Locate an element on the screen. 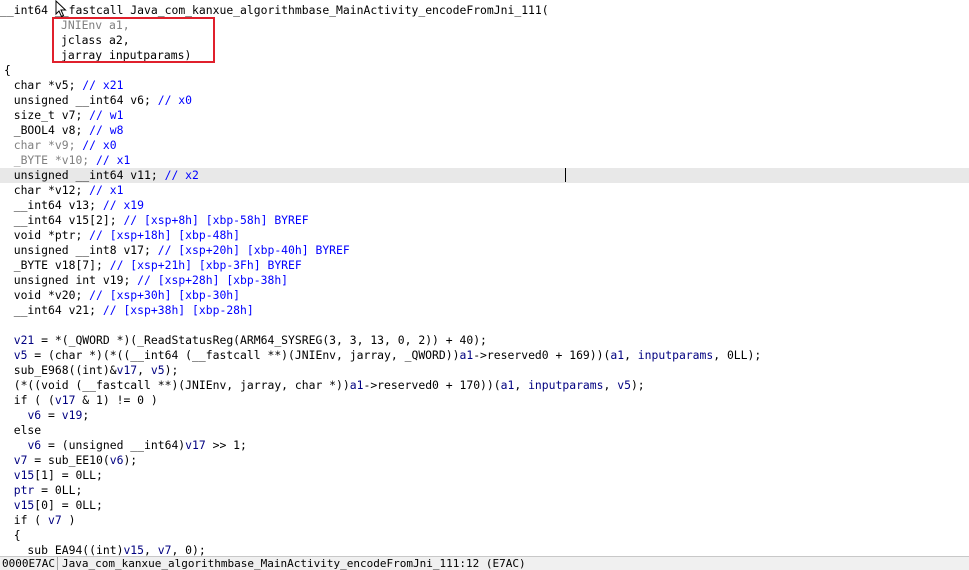  code-variable: ptr is located at coordinates (24, 490).